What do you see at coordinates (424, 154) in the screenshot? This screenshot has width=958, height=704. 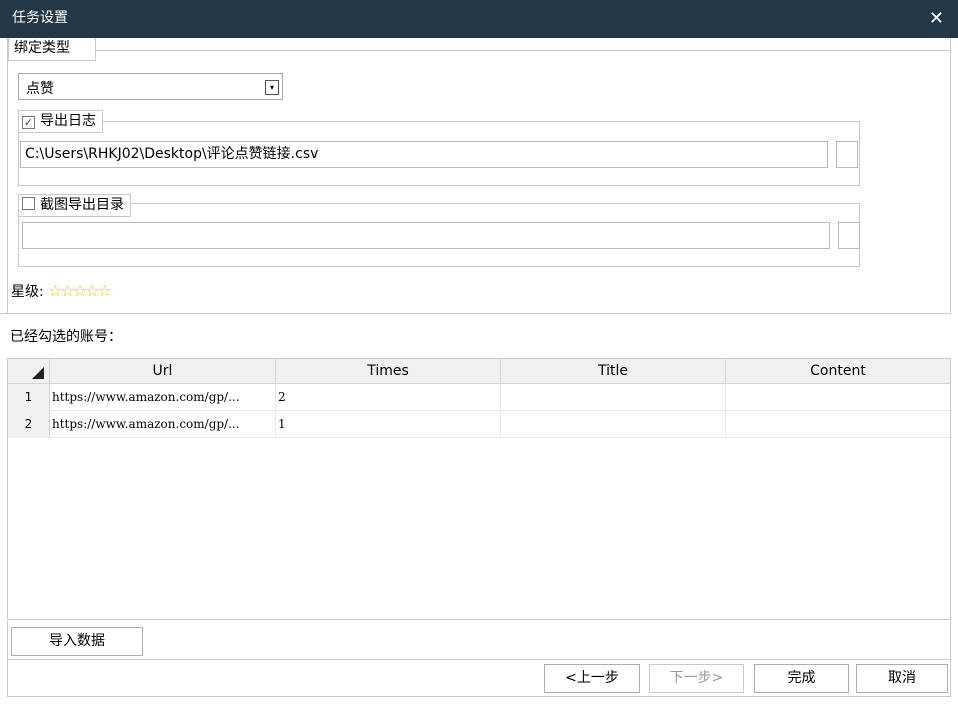 I see `export-log-path-field: C:\Users\RHKJ02\Desktop\评论点赞链接.csv` at bounding box center [424, 154].